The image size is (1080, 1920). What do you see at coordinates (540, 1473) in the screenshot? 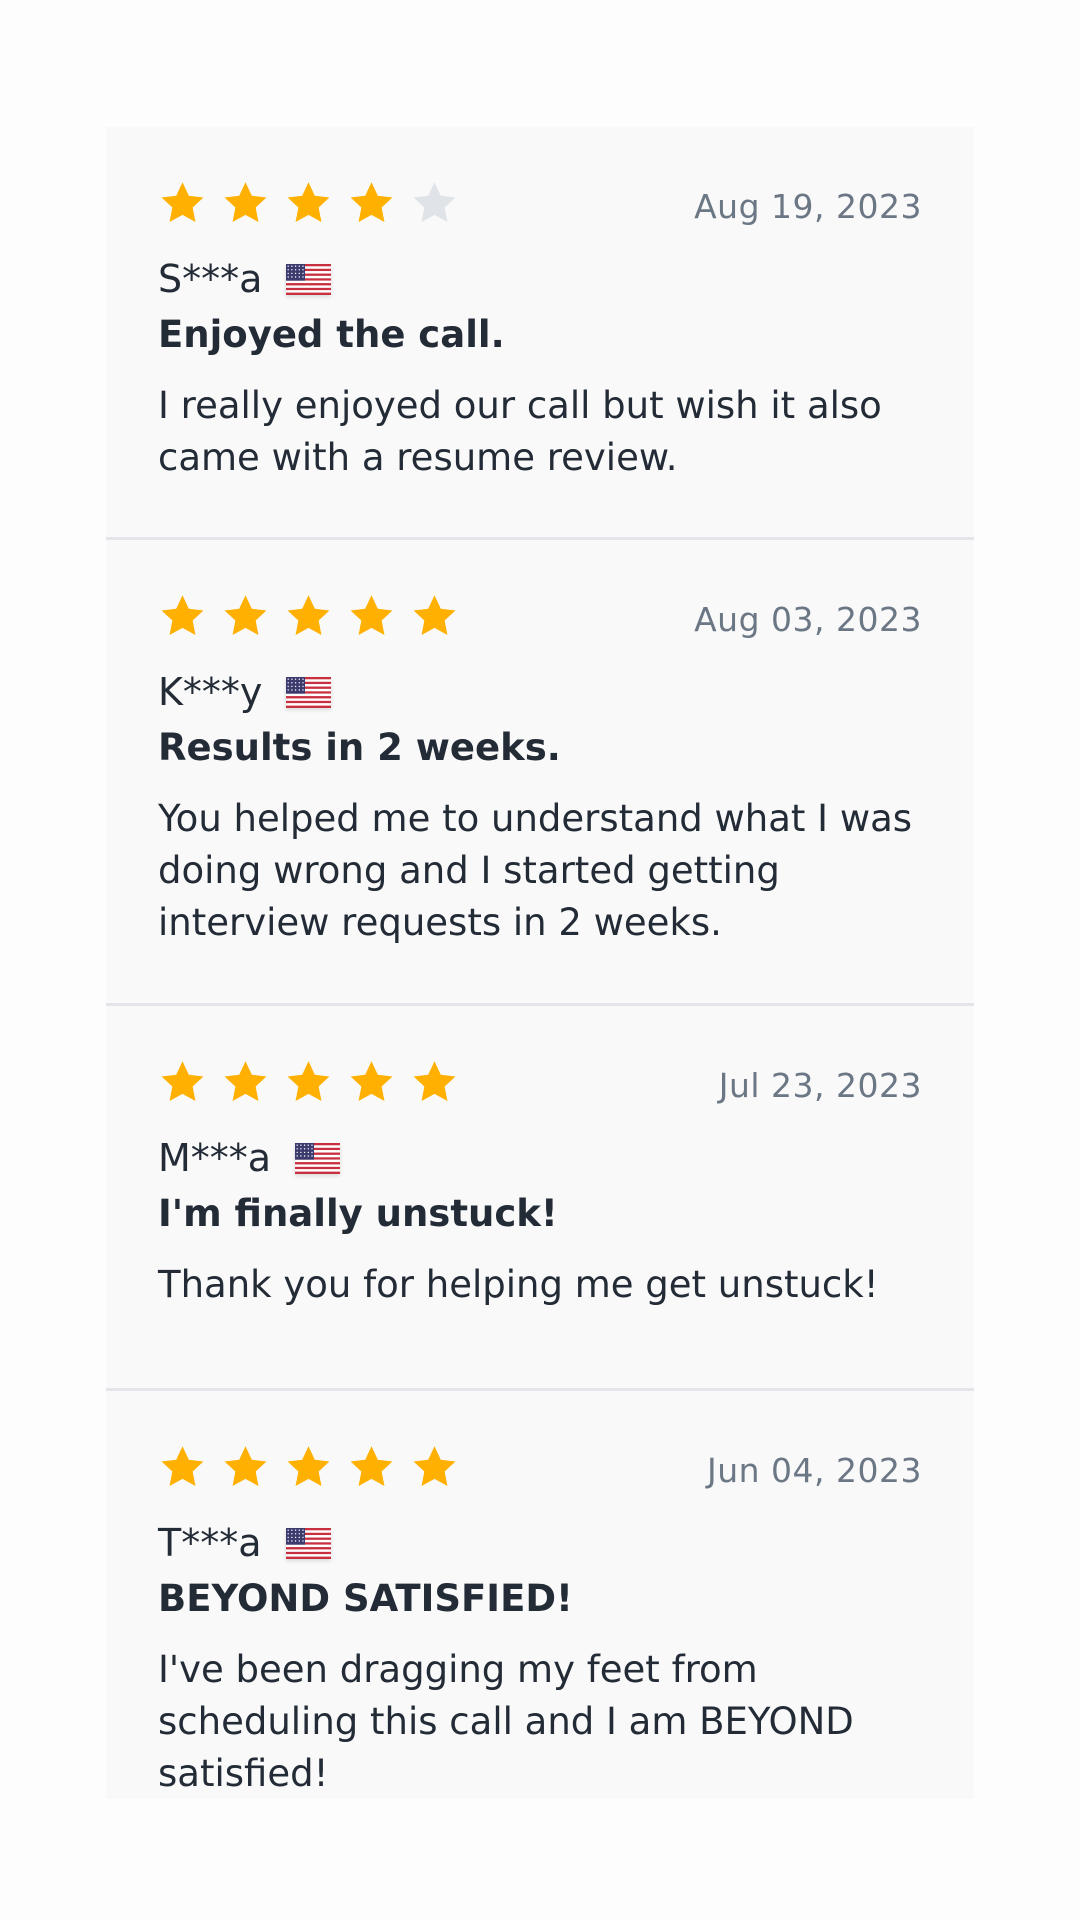
I see `review-header: Jun 04, 2023` at bounding box center [540, 1473].